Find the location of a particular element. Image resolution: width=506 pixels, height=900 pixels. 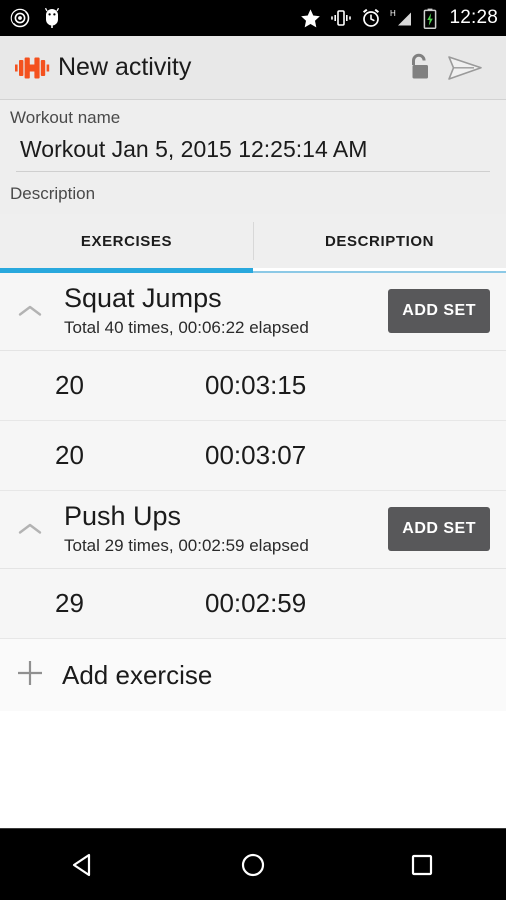

recents-square-icon is located at coordinates (422, 864).